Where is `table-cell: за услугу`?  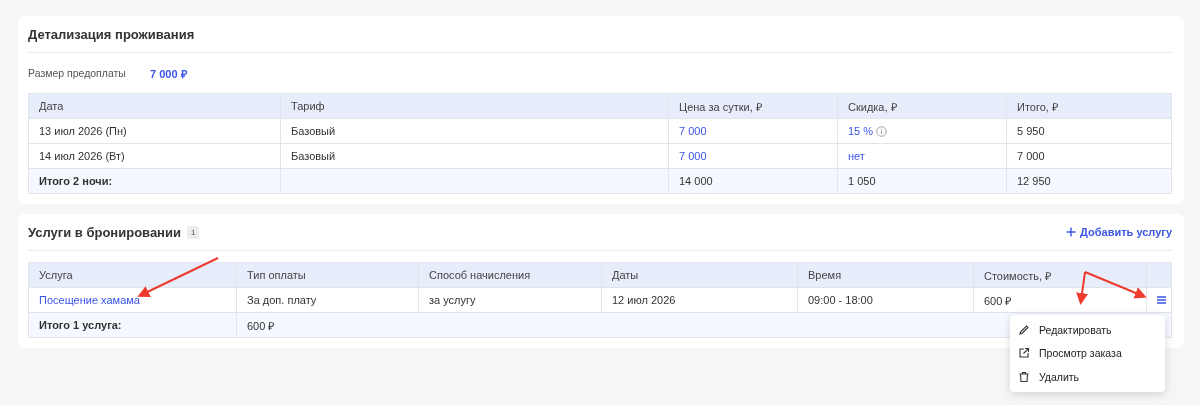 table-cell: за услугу is located at coordinates (510, 300).